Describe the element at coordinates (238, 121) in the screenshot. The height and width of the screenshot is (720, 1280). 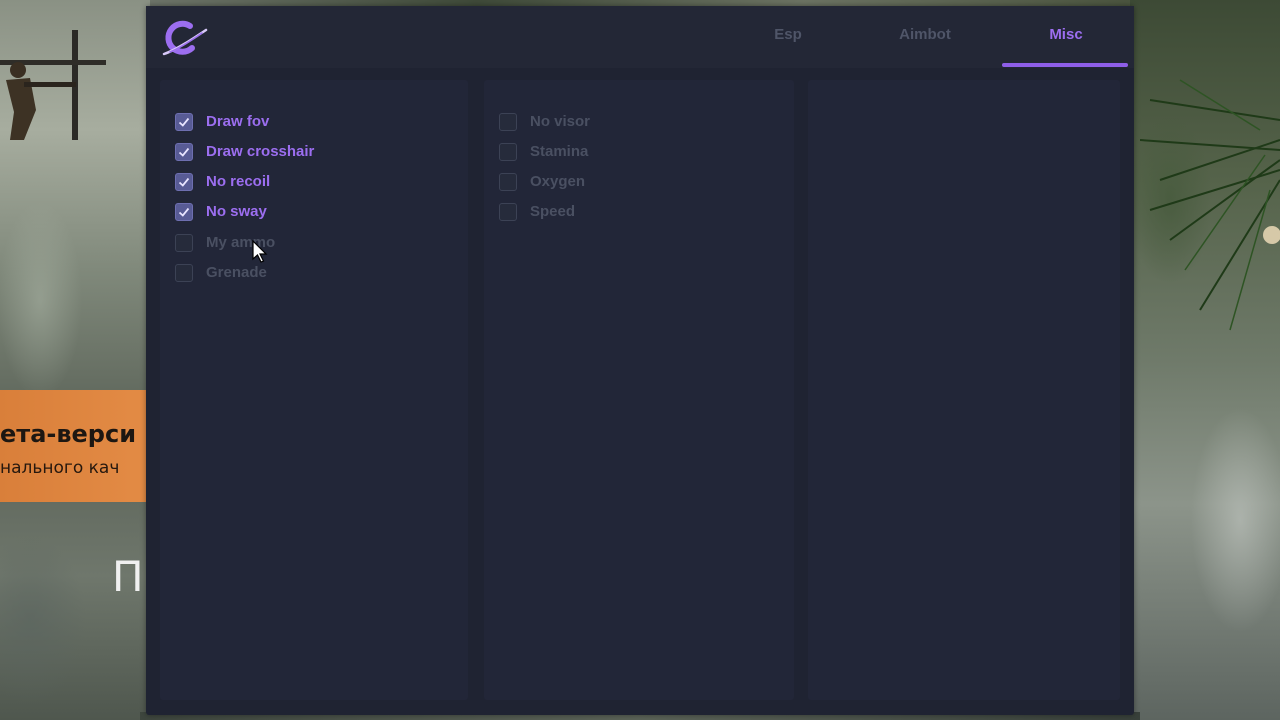
I see `option-label: Draw fov` at that location.